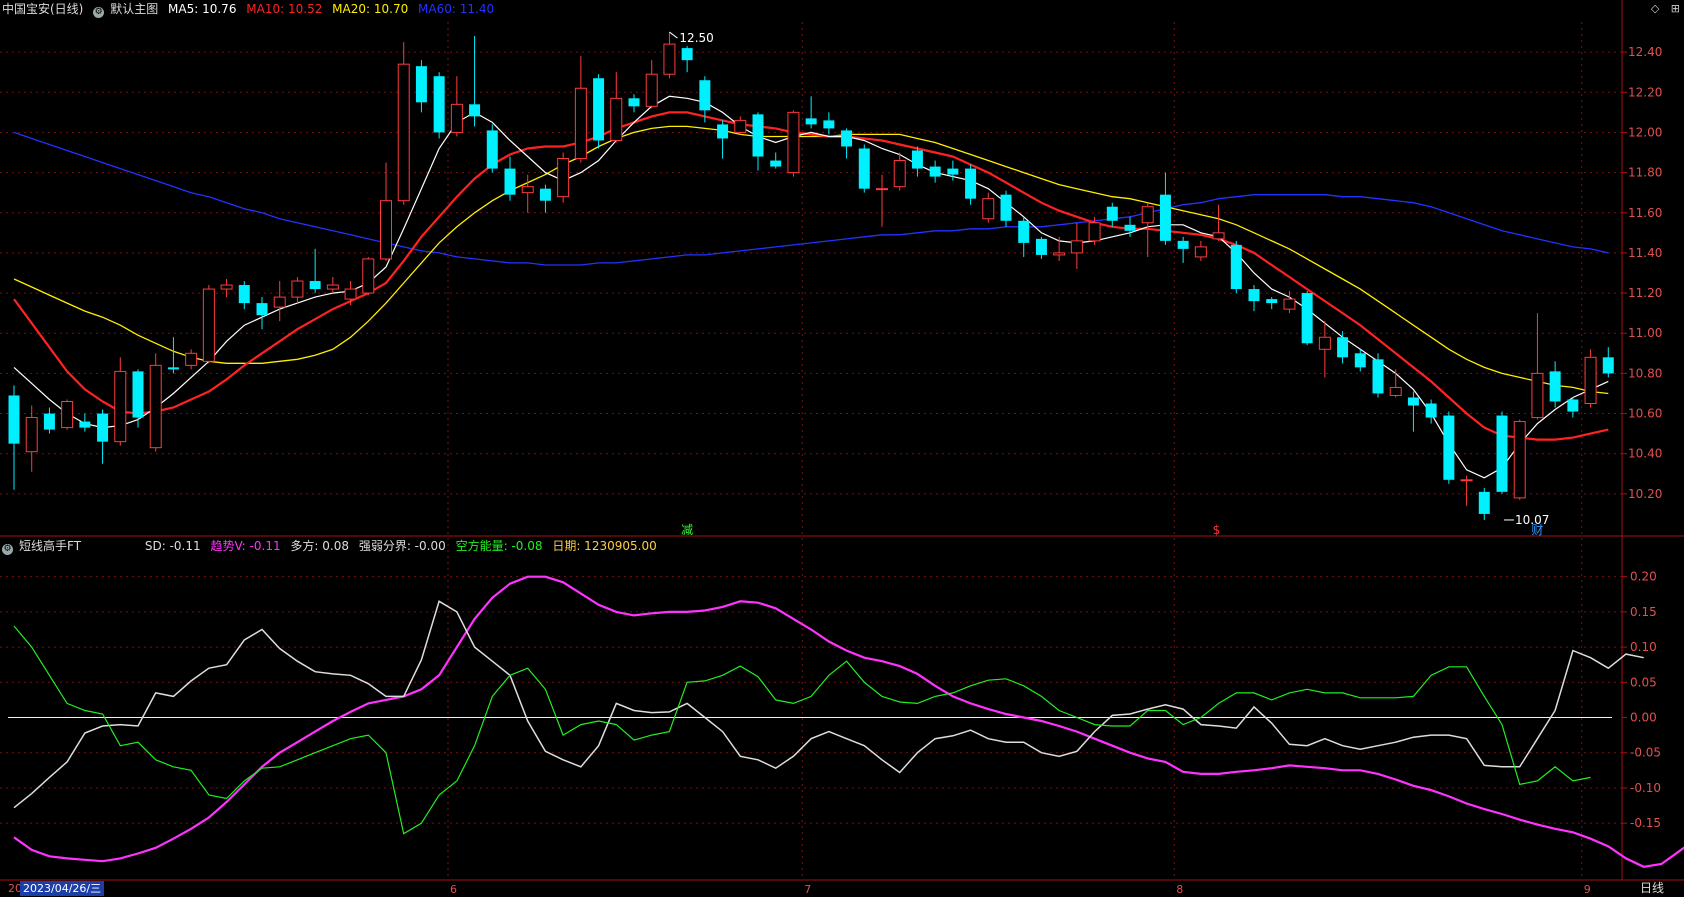 This screenshot has height=897, width=1684. Describe the element at coordinates (1645, 293) in the screenshot. I see `price-tick-label: 11.20` at that location.